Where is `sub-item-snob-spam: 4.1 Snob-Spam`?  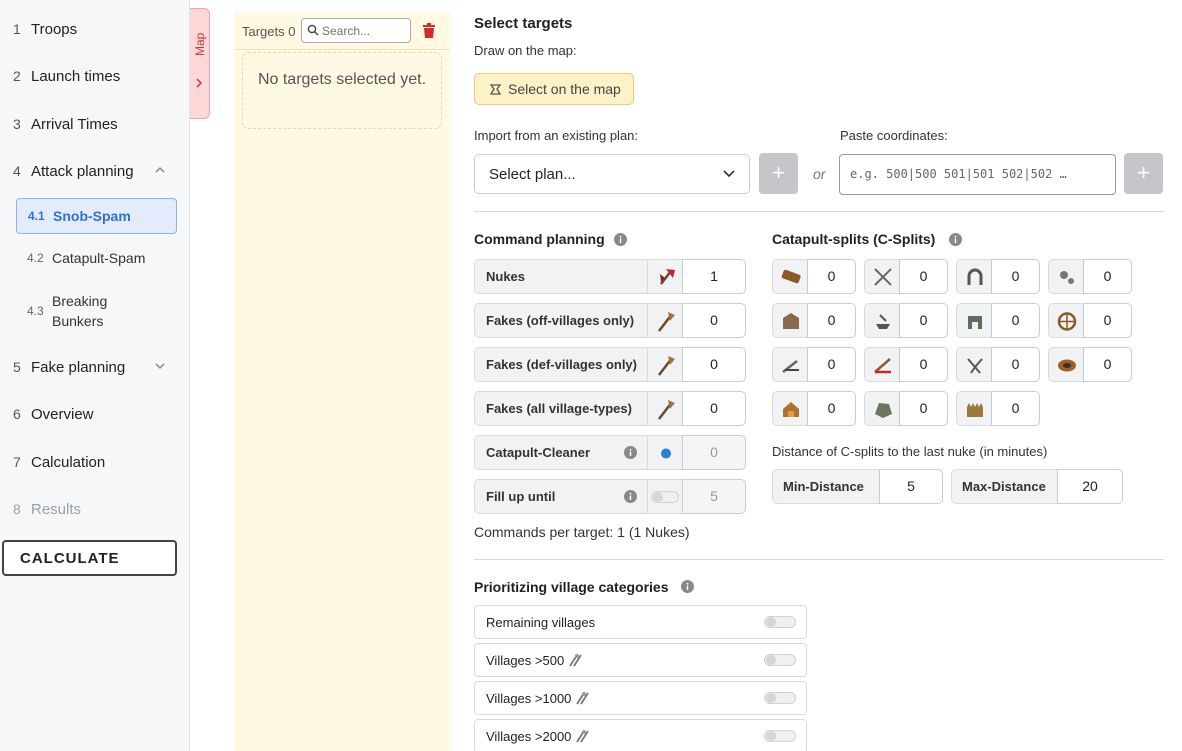
sub-item-snob-spam: 4.1 Snob-Spam is located at coordinates (96, 216).